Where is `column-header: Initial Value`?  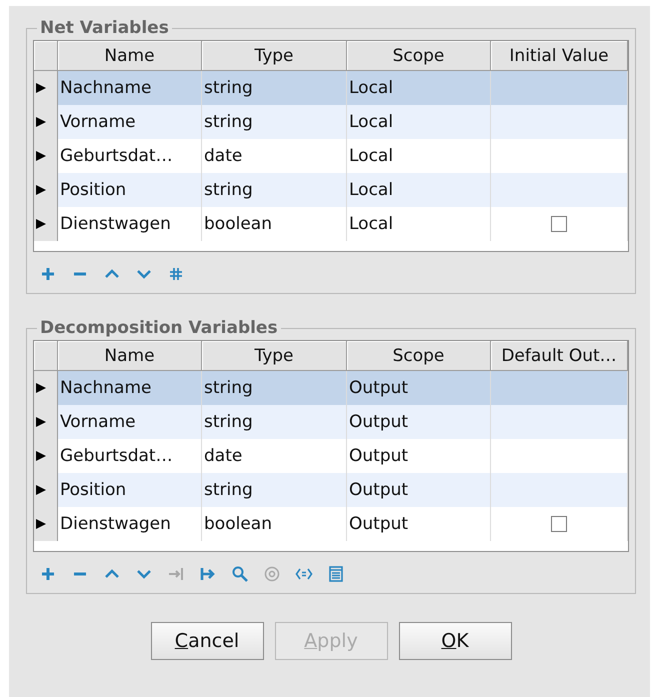 column-header: Initial Value is located at coordinates (559, 56).